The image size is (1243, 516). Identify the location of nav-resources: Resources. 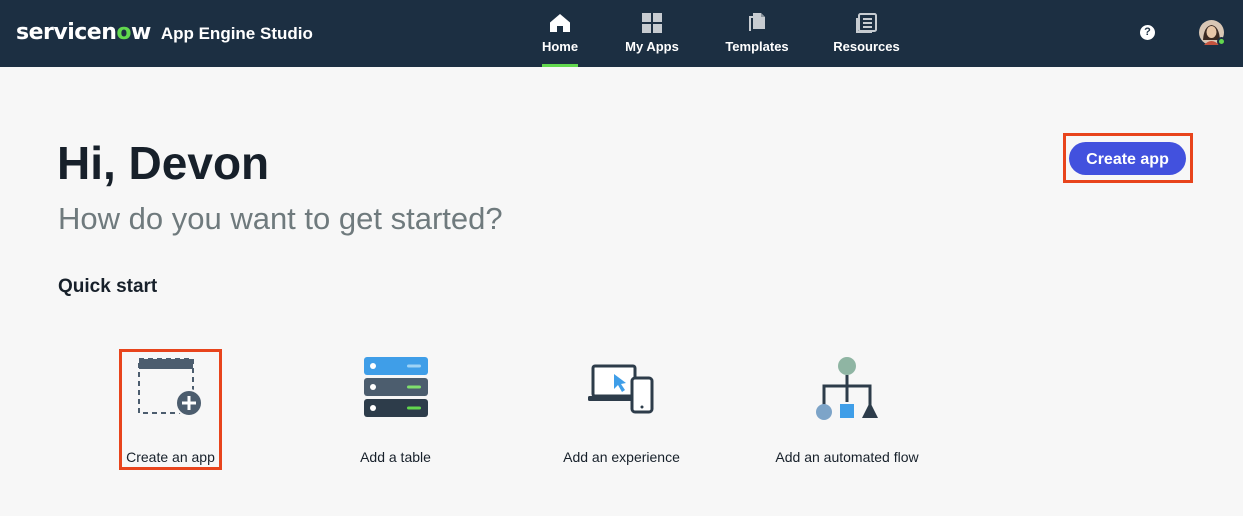
(866, 33).